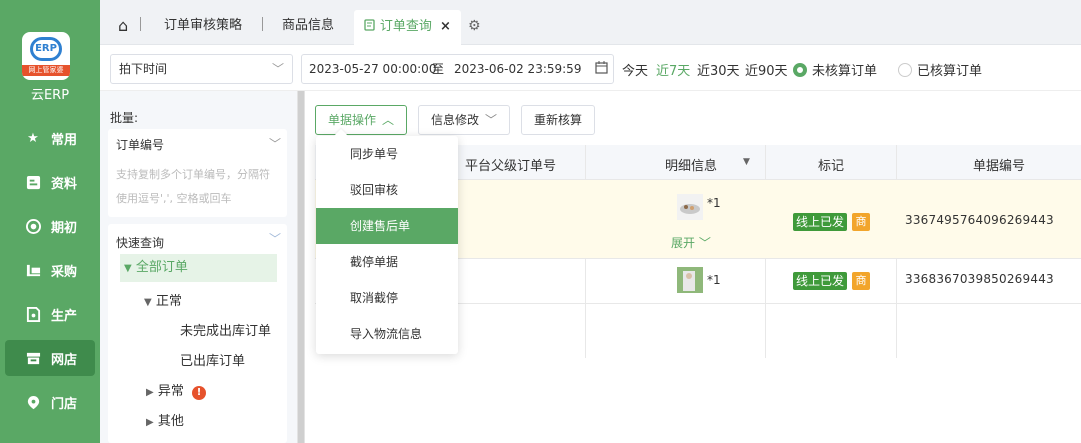 Image resolution: width=1081 pixels, height=443 pixels. Describe the element at coordinates (198, 187) in the screenshot. I see `order-no-input: 支持复制多个订单编号，分隔符使用逗号',', 空格或回车` at that location.